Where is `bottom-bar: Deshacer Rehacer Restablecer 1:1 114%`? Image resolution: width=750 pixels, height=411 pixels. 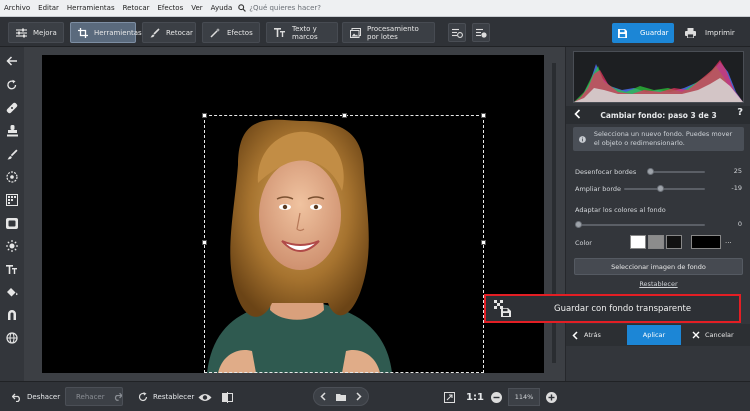
bottom-bar: Deshacer Rehacer Restablecer 1:1 114% is located at coordinates (375, 396).